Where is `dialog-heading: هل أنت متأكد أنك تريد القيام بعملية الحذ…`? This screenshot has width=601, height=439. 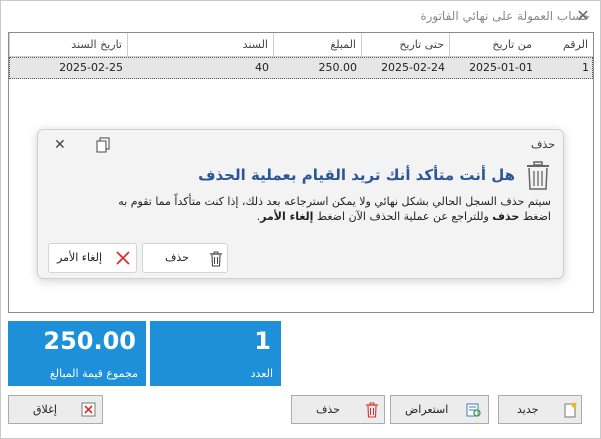 dialog-heading: هل أنت متأكد أنك تريد القيام بعملية الحذ… is located at coordinates (356, 175).